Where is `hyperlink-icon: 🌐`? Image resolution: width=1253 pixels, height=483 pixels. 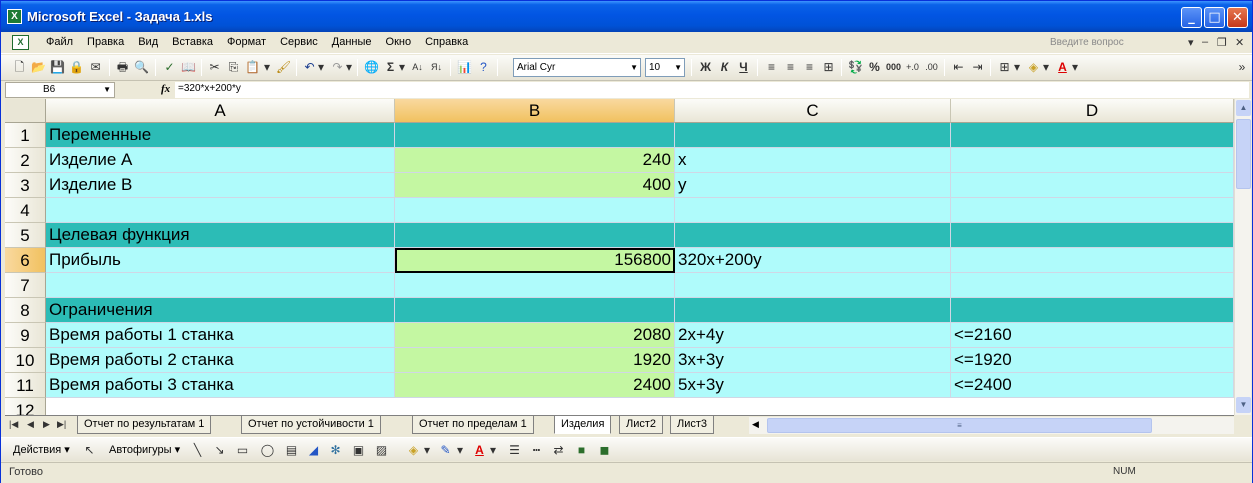
hyperlink-icon: 🌐 is located at coordinates (371, 67).